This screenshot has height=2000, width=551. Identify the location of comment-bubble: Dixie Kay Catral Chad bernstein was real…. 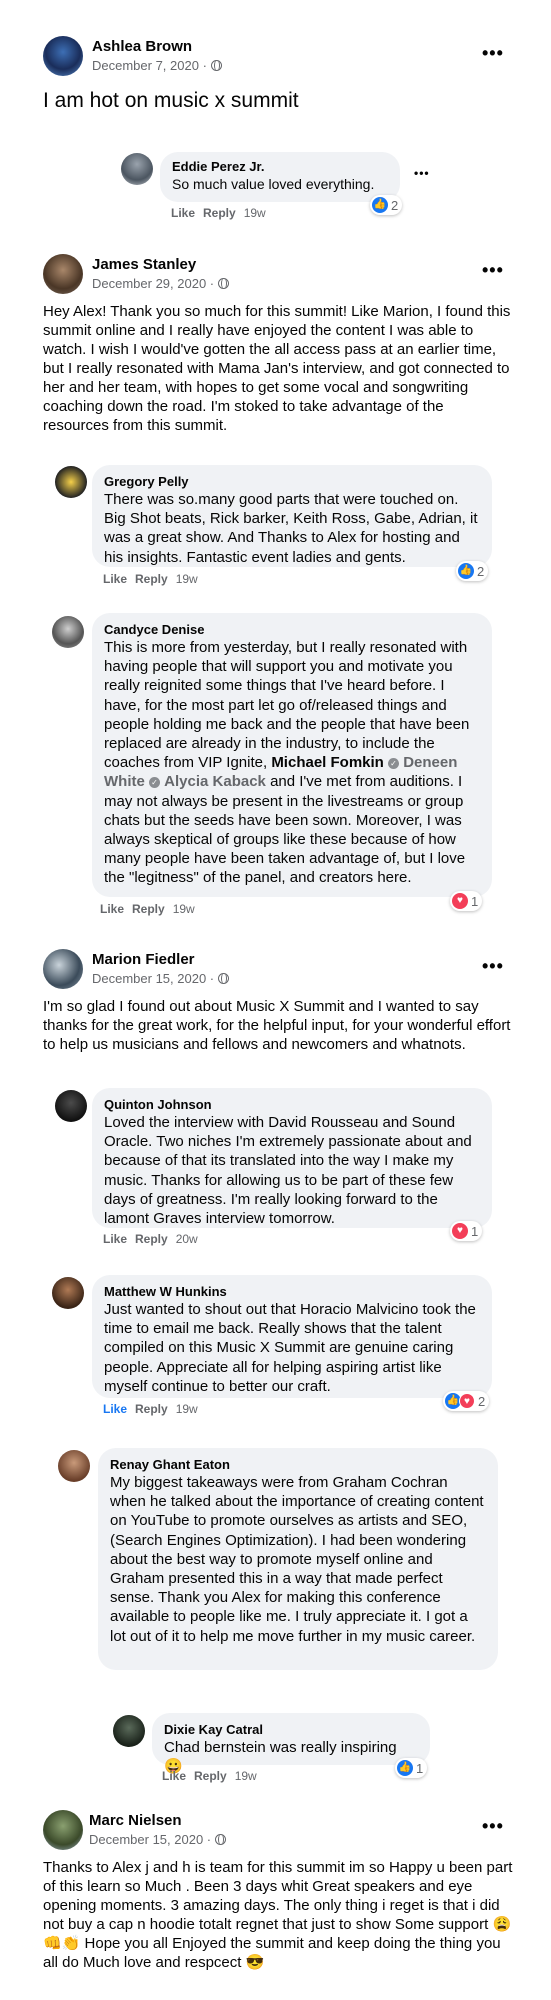
(291, 1744).